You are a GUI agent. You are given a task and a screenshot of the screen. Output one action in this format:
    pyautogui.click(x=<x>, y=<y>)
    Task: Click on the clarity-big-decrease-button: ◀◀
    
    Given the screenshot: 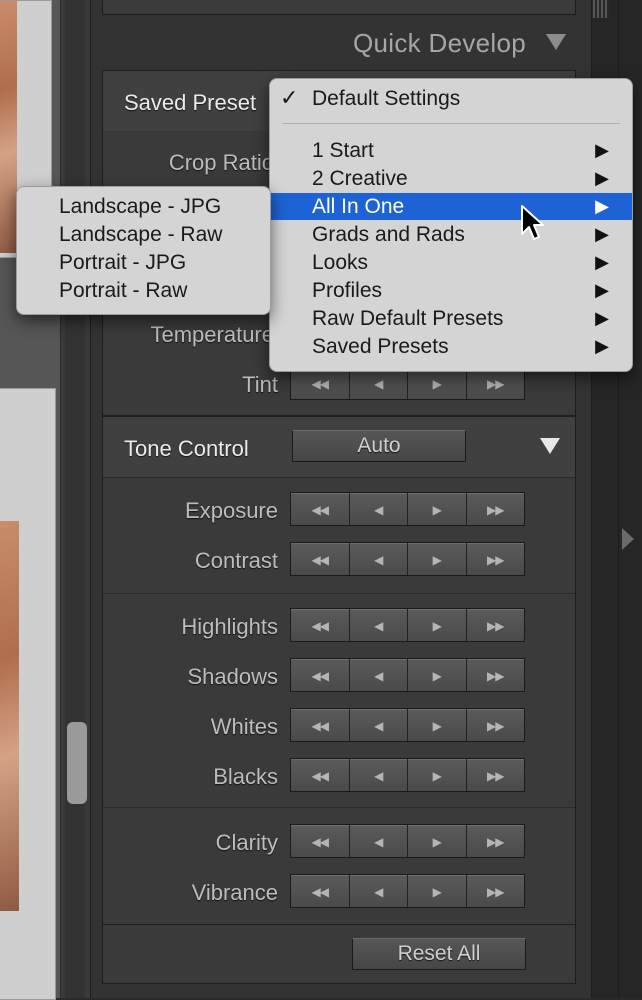 What is the action you would take?
    pyautogui.click(x=320, y=841)
    